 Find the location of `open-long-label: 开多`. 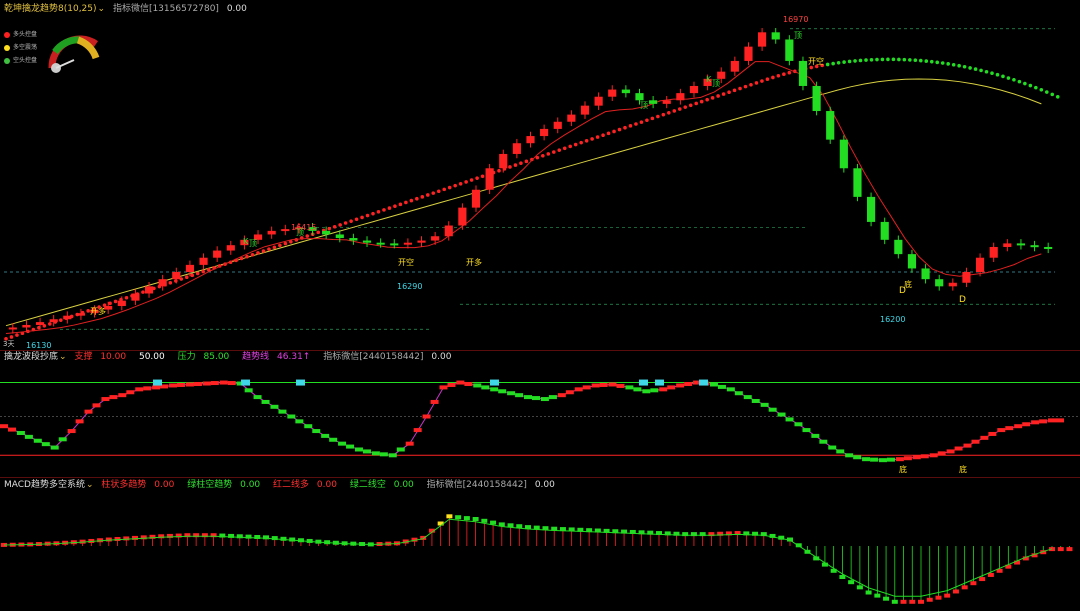

open-long-label: 开多 is located at coordinates (98, 311).